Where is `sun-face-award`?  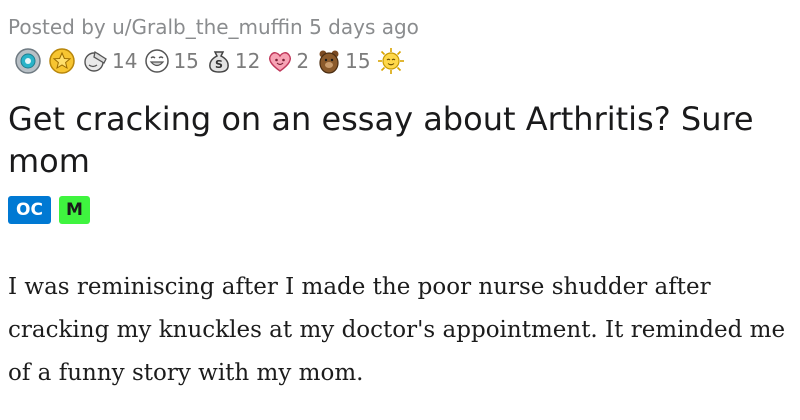 sun-face-award is located at coordinates (391, 61).